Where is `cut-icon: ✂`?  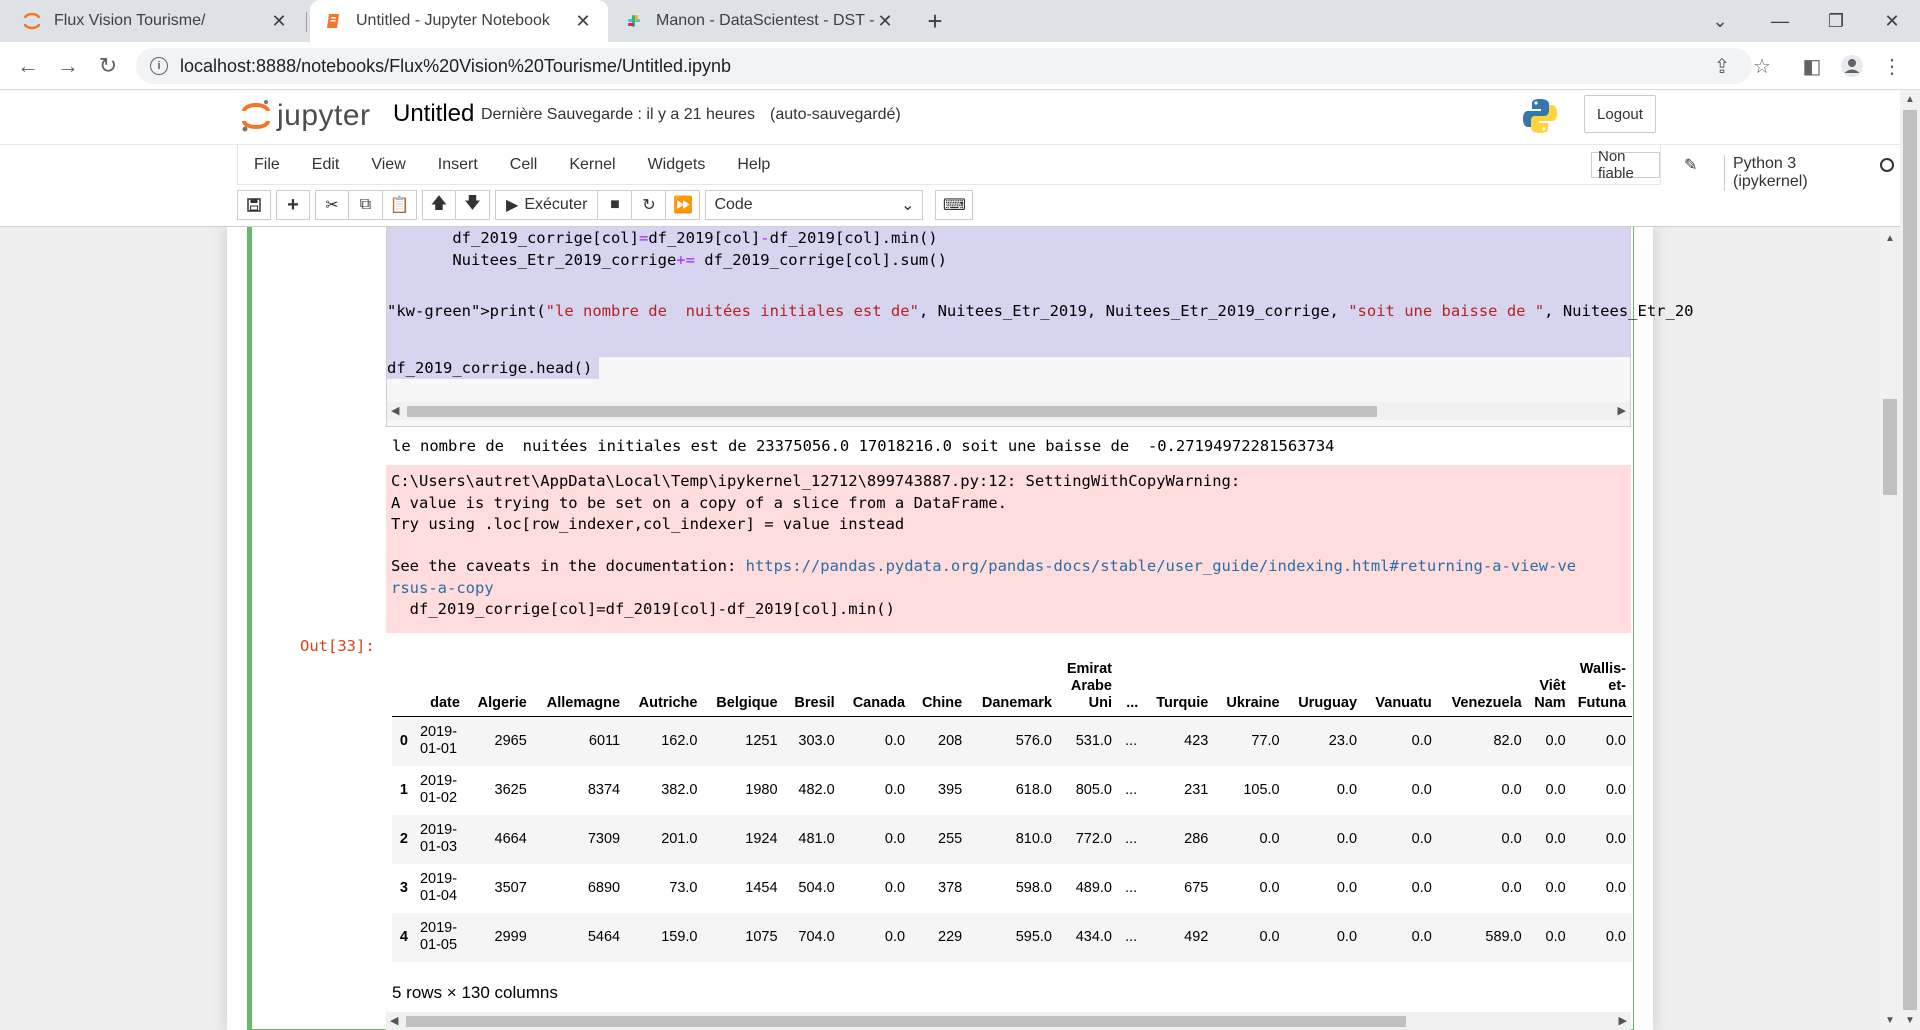
cut-icon: ✂ is located at coordinates (332, 205).